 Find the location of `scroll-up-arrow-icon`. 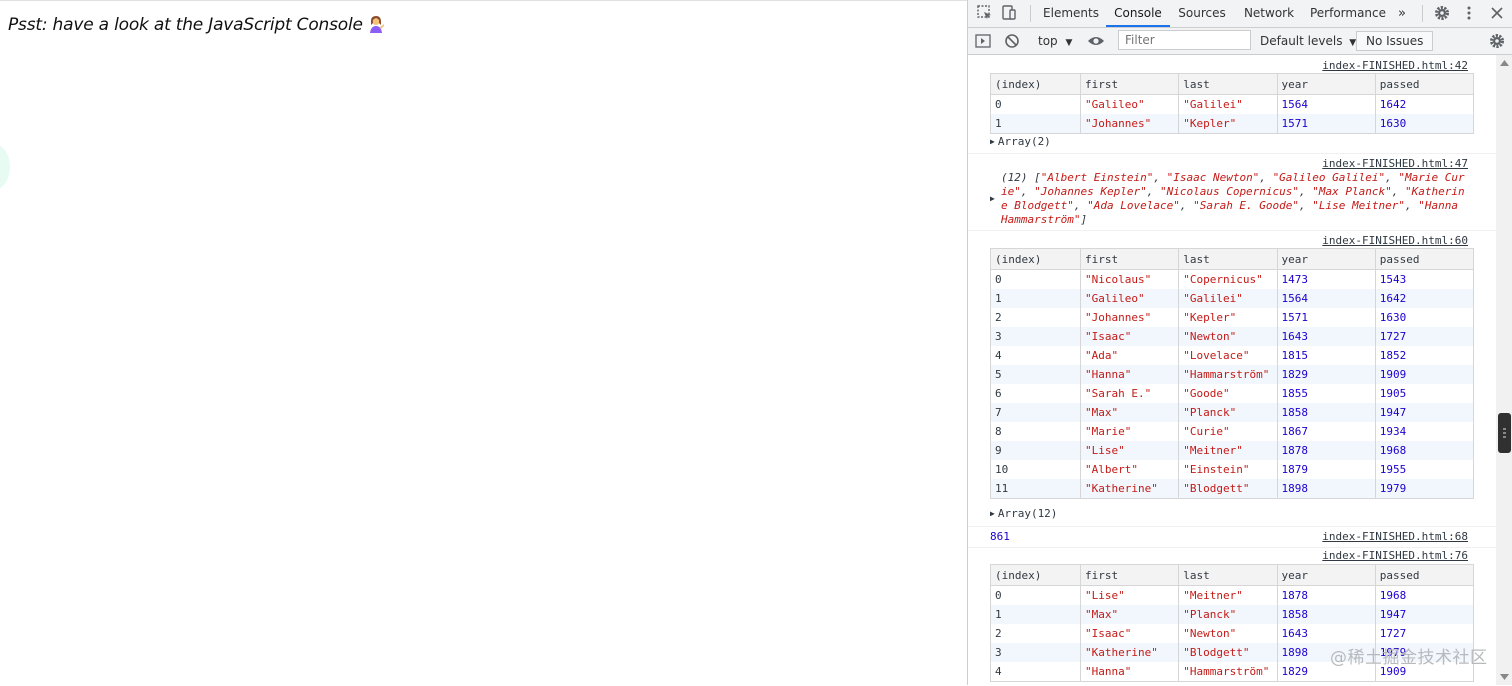

scroll-up-arrow-icon is located at coordinates (1504, 63).